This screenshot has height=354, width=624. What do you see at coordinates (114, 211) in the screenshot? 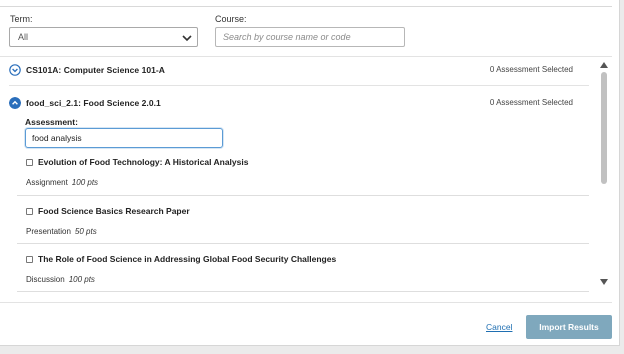
I see `assessment-title: Food Science Basics Research Paper` at bounding box center [114, 211].